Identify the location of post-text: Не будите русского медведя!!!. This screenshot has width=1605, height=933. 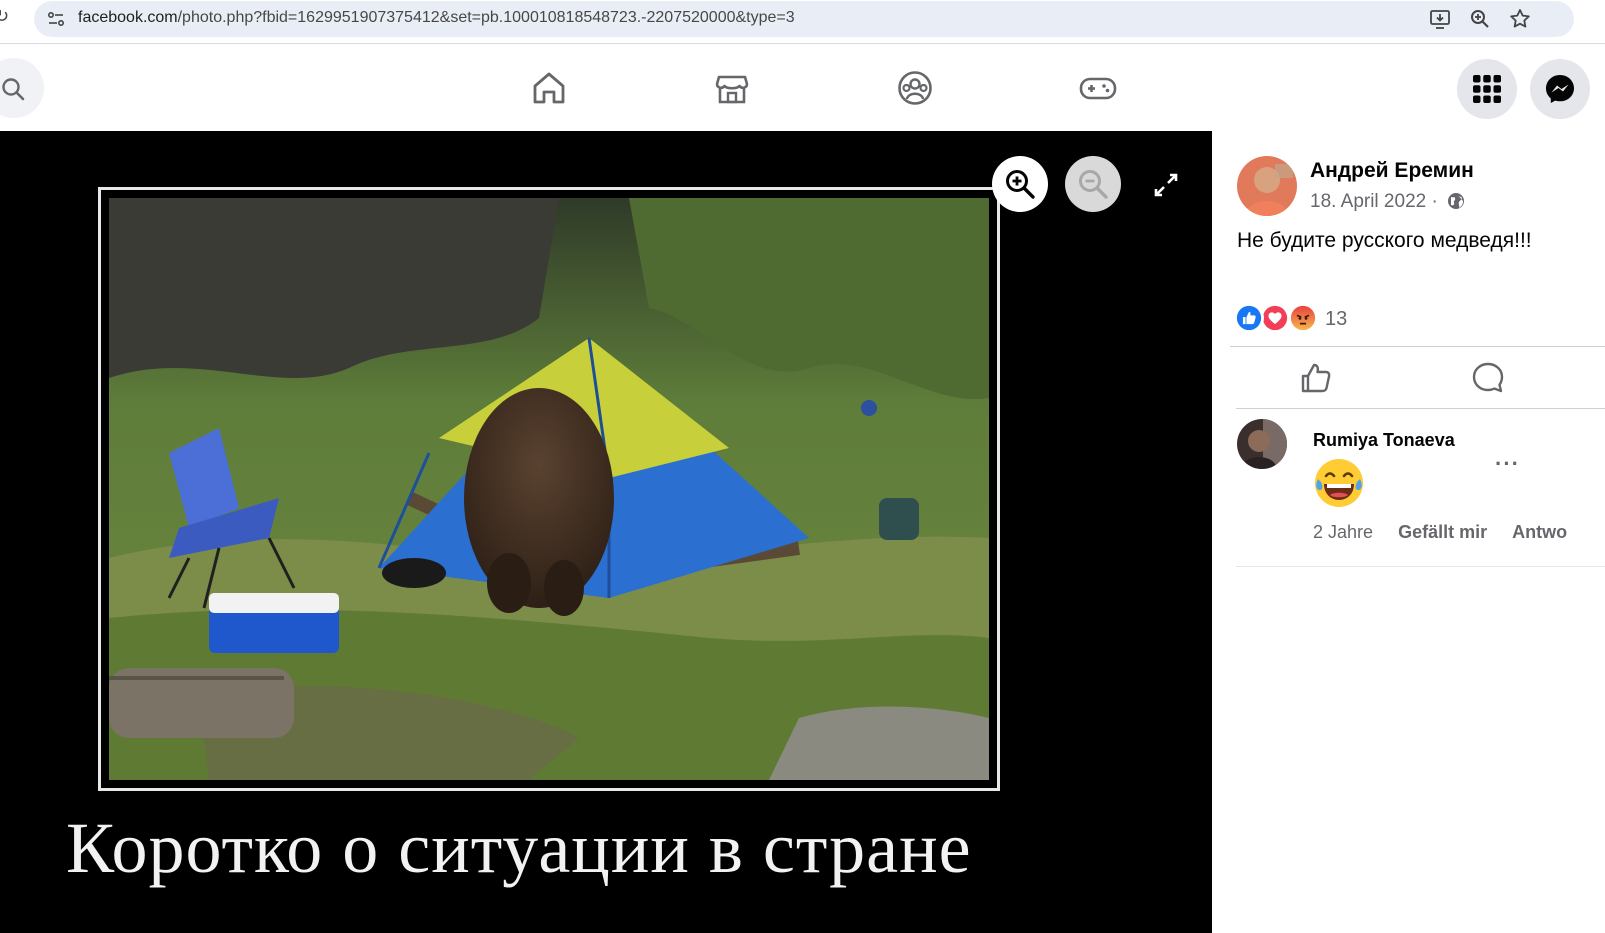
(1384, 240).